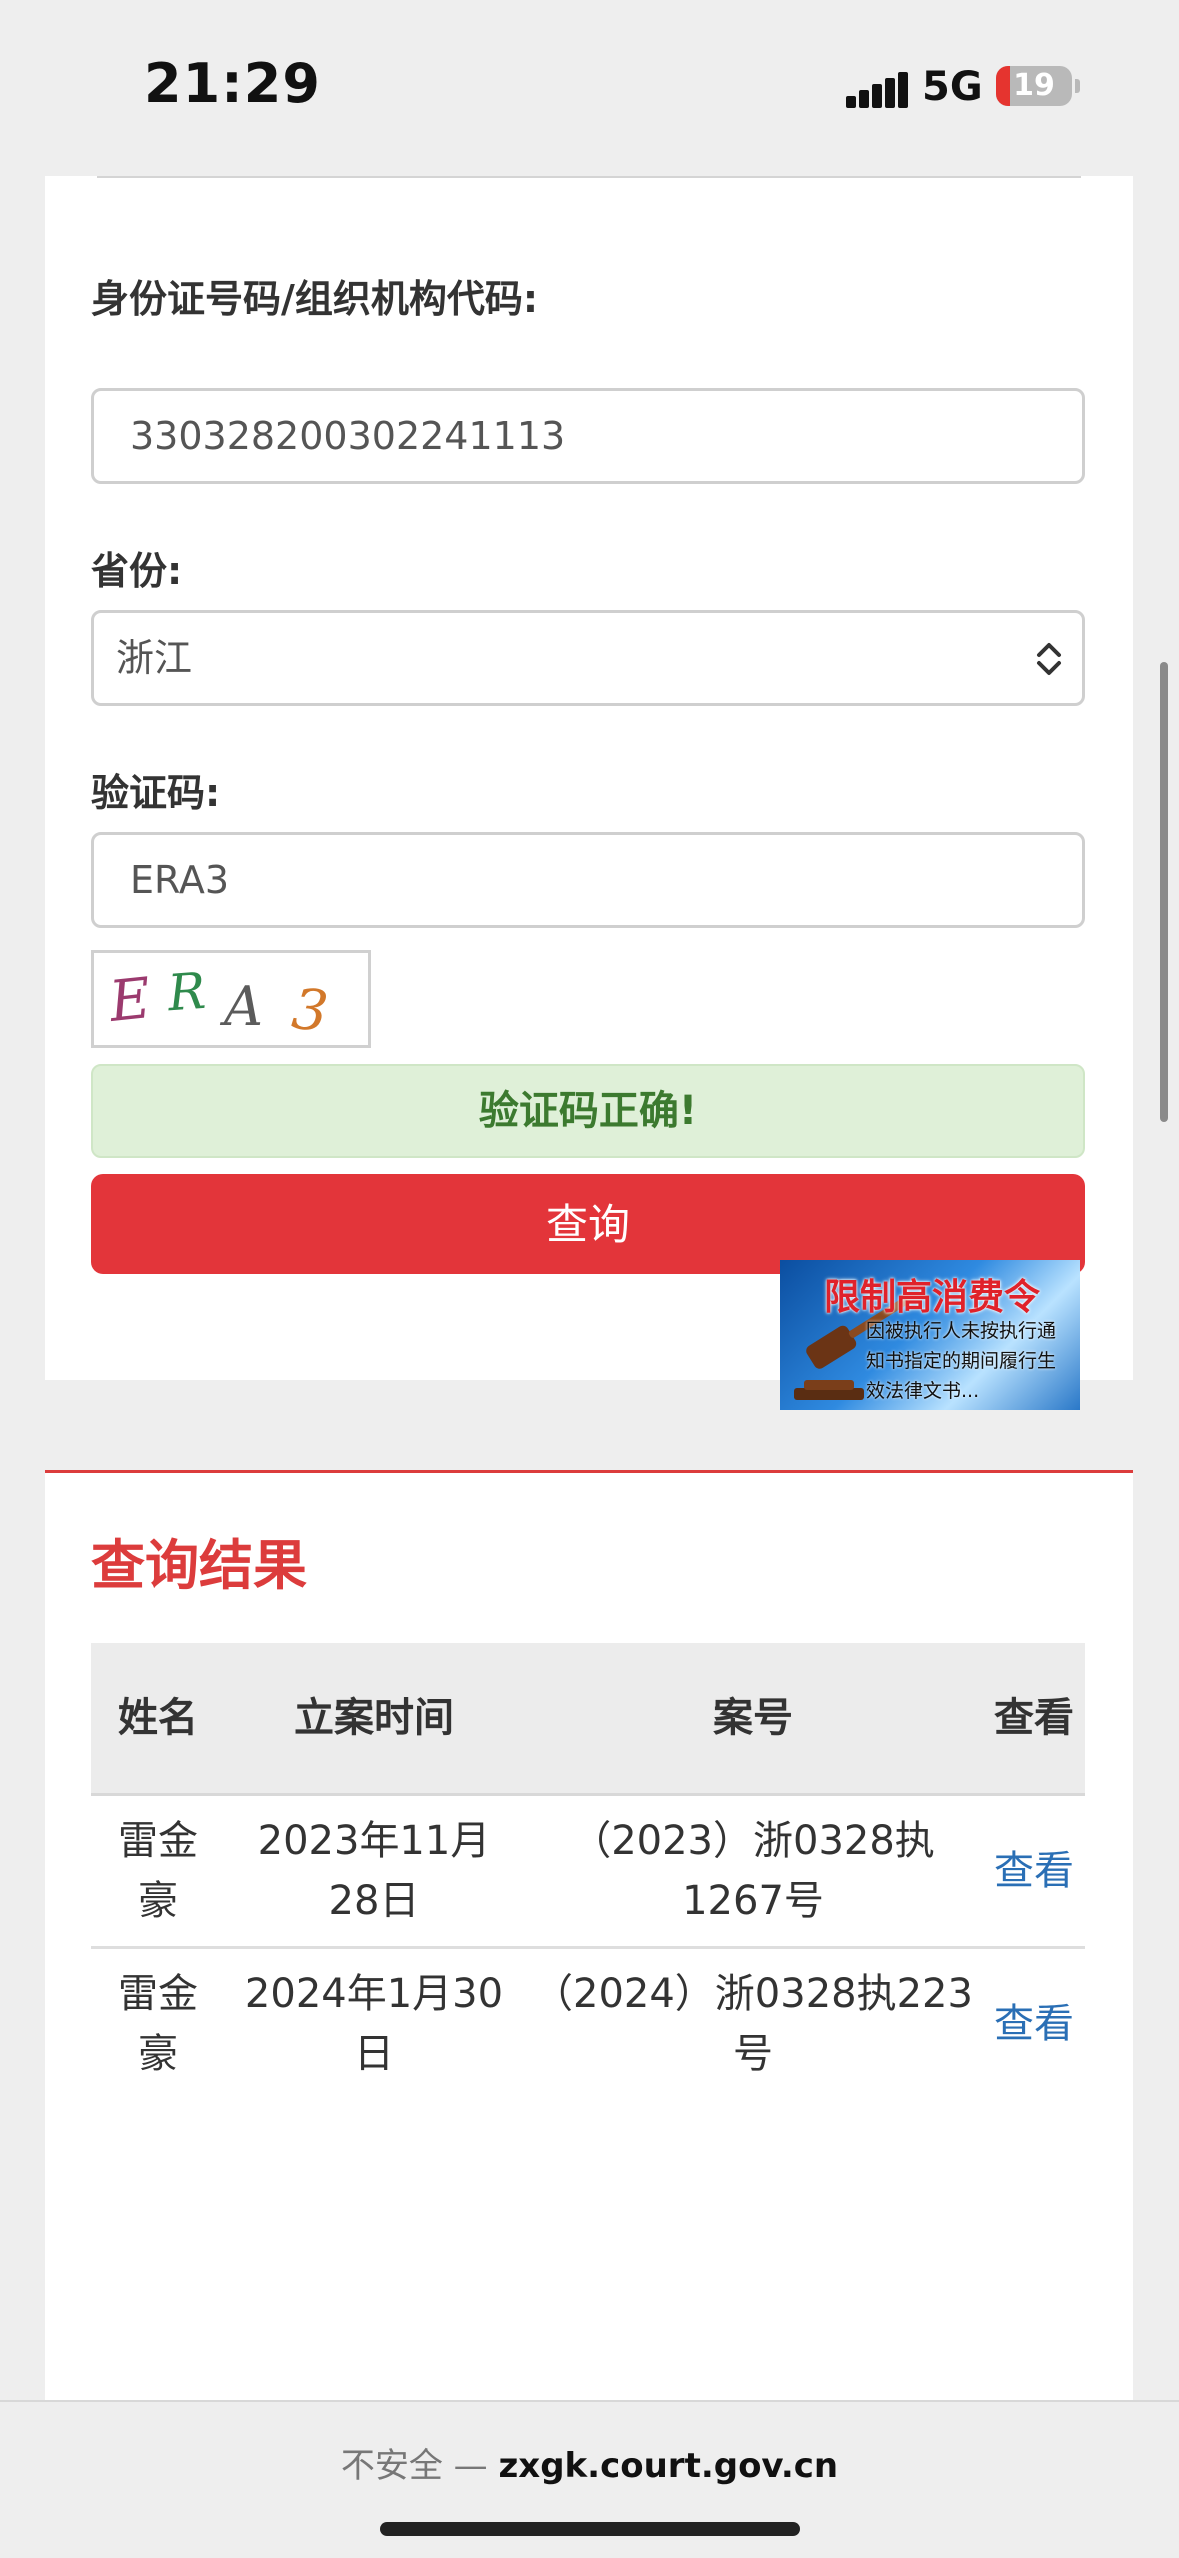 The image size is (1179, 2558). I want to click on captcha-image: E R A 3, so click(231, 999).